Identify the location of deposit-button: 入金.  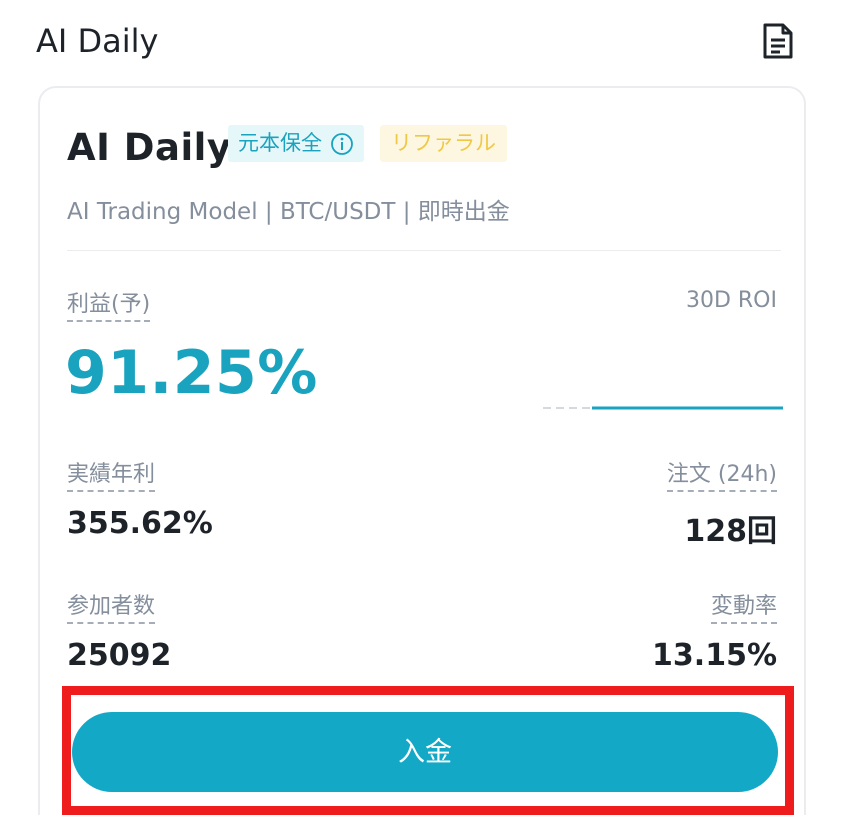
(425, 752).